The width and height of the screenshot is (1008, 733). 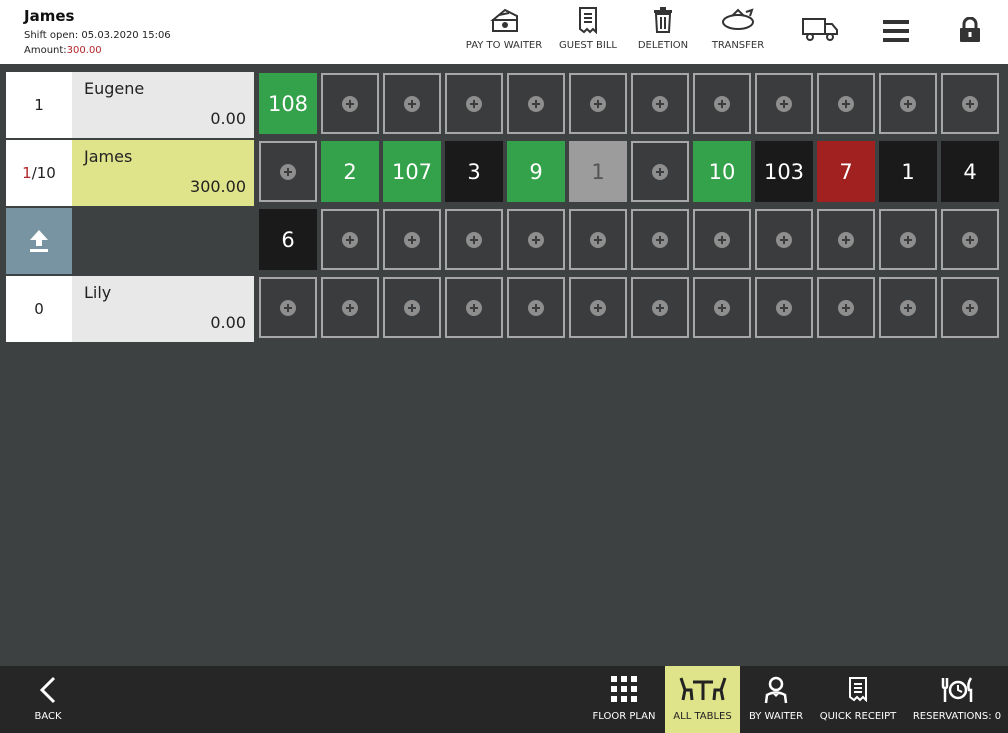 What do you see at coordinates (776, 699) in the screenshot?
I see `by-waiter-button: BY WAITER` at bounding box center [776, 699].